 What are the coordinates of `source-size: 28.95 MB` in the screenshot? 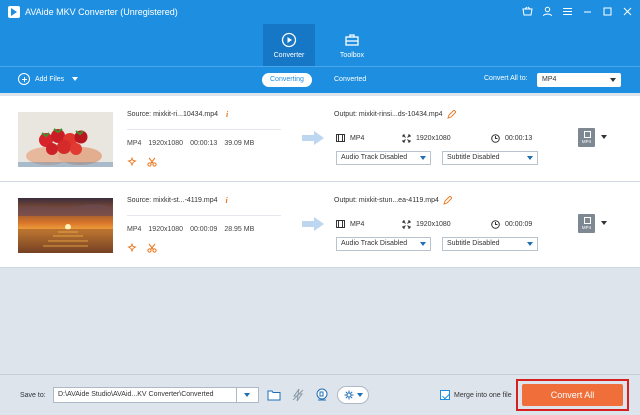 It's located at (239, 229).